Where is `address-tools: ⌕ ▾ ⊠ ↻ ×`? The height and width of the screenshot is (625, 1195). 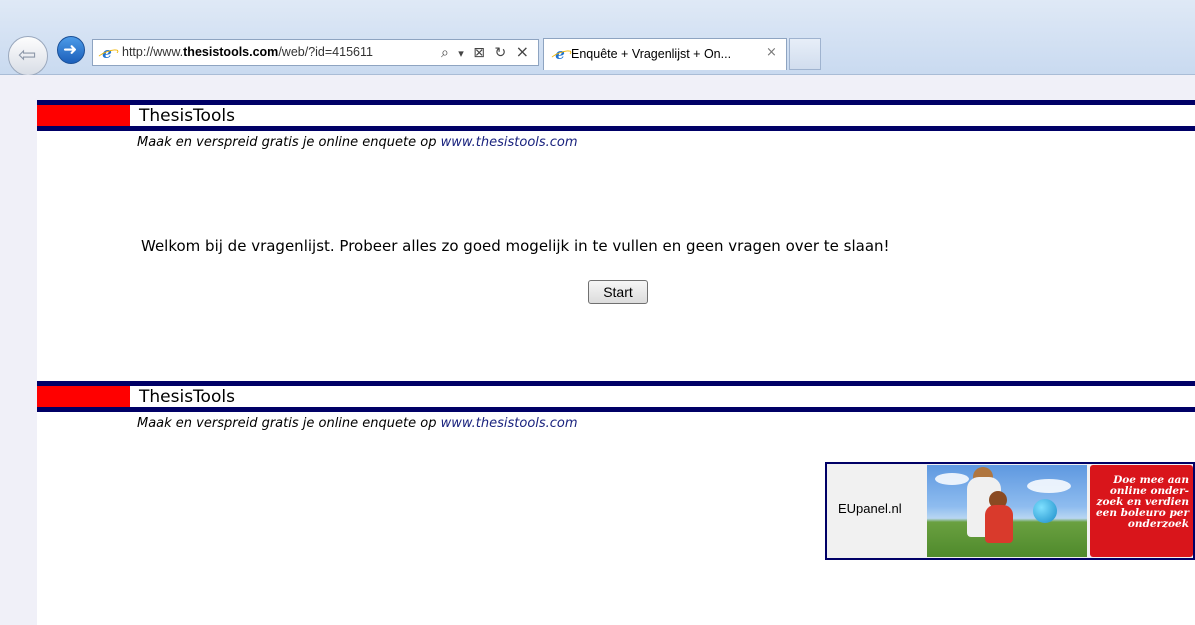 address-tools: ⌕ ▾ ⊠ ↻ × is located at coordinates (487, 51).